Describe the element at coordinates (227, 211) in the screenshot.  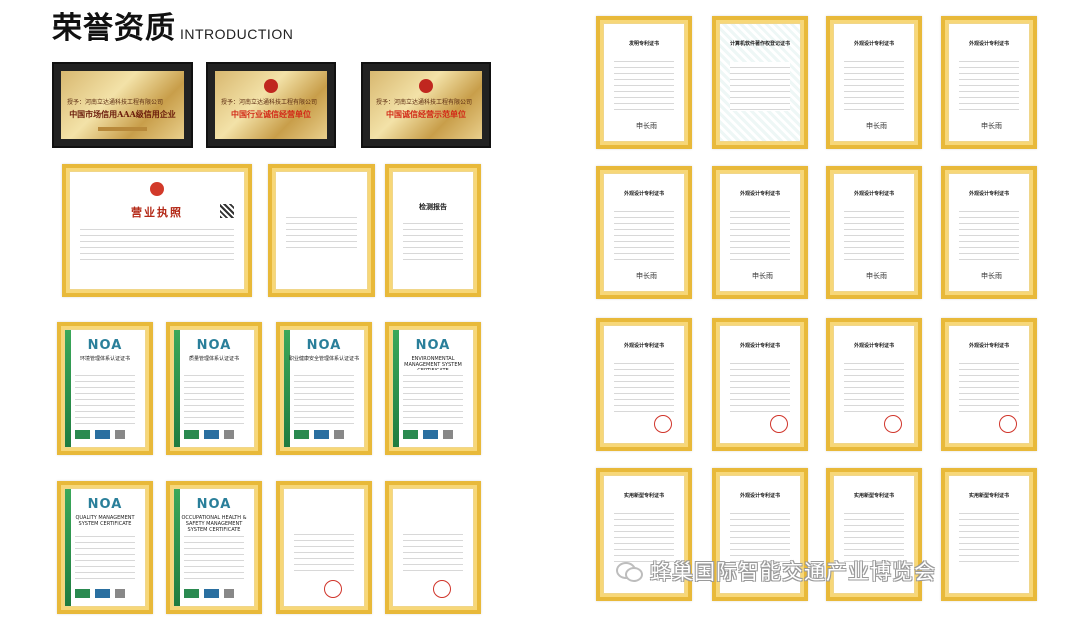
I see `qr-code-icon` at that location.